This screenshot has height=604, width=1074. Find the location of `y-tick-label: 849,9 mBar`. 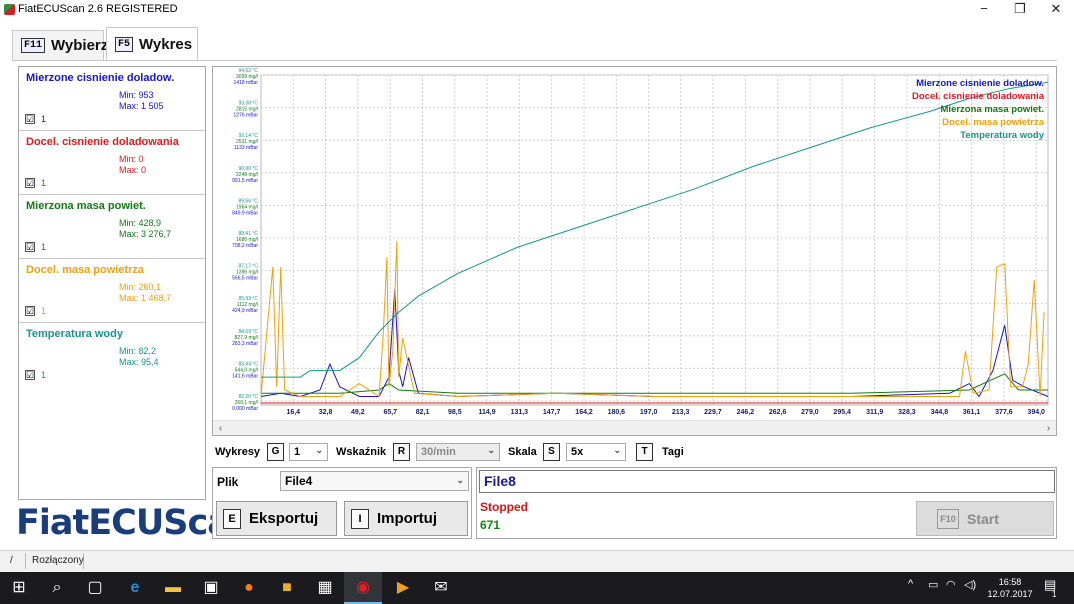

y-tick-label: 849,9 mBar is located at coordinates (245, 213).